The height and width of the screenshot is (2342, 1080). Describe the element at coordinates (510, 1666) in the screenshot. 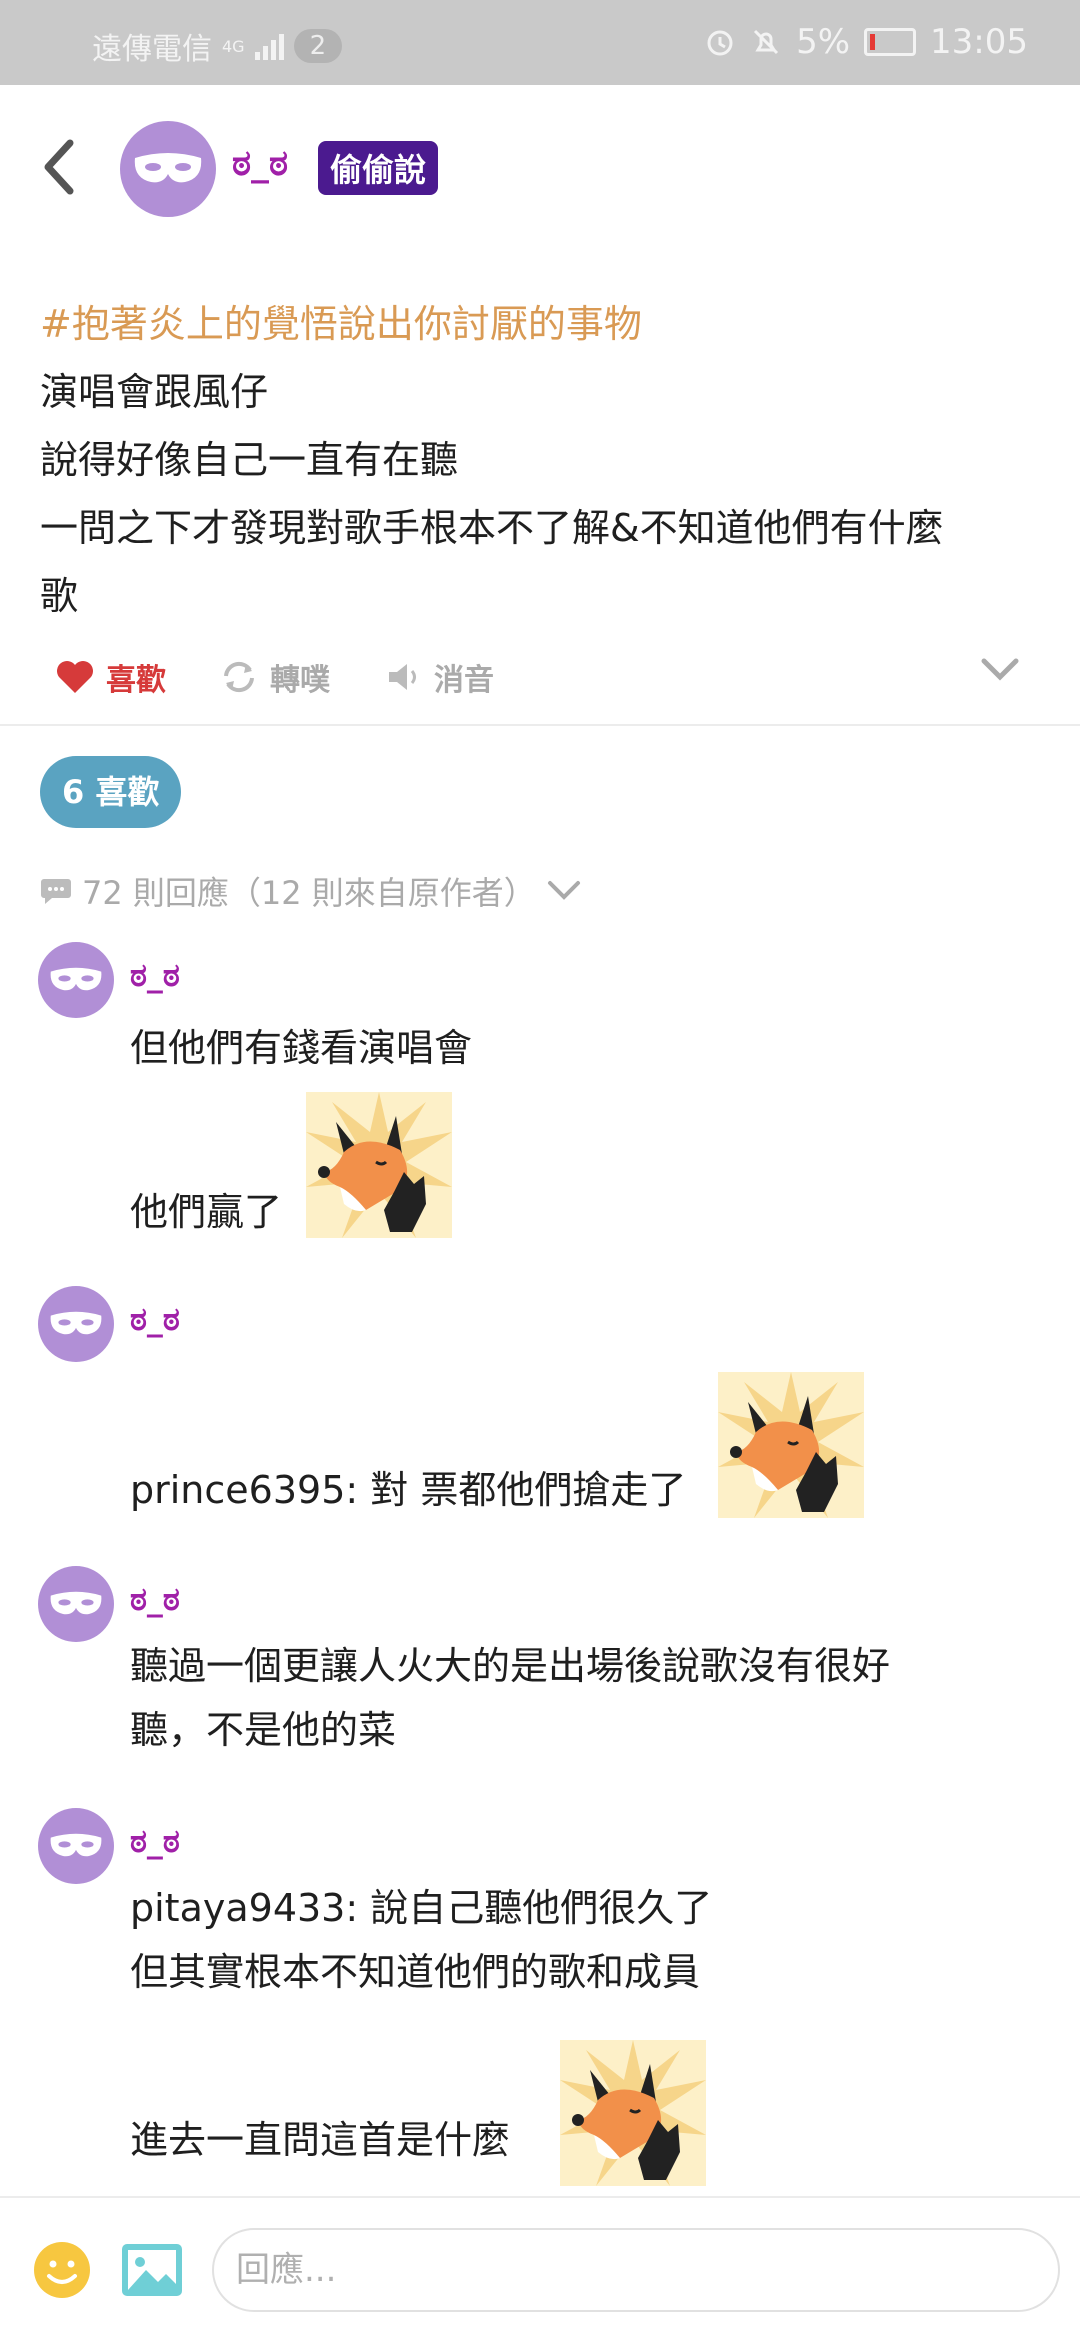

I see `comment-text: 聽過一個更讓人火大的是出場後說歌沒有很好` at that location.